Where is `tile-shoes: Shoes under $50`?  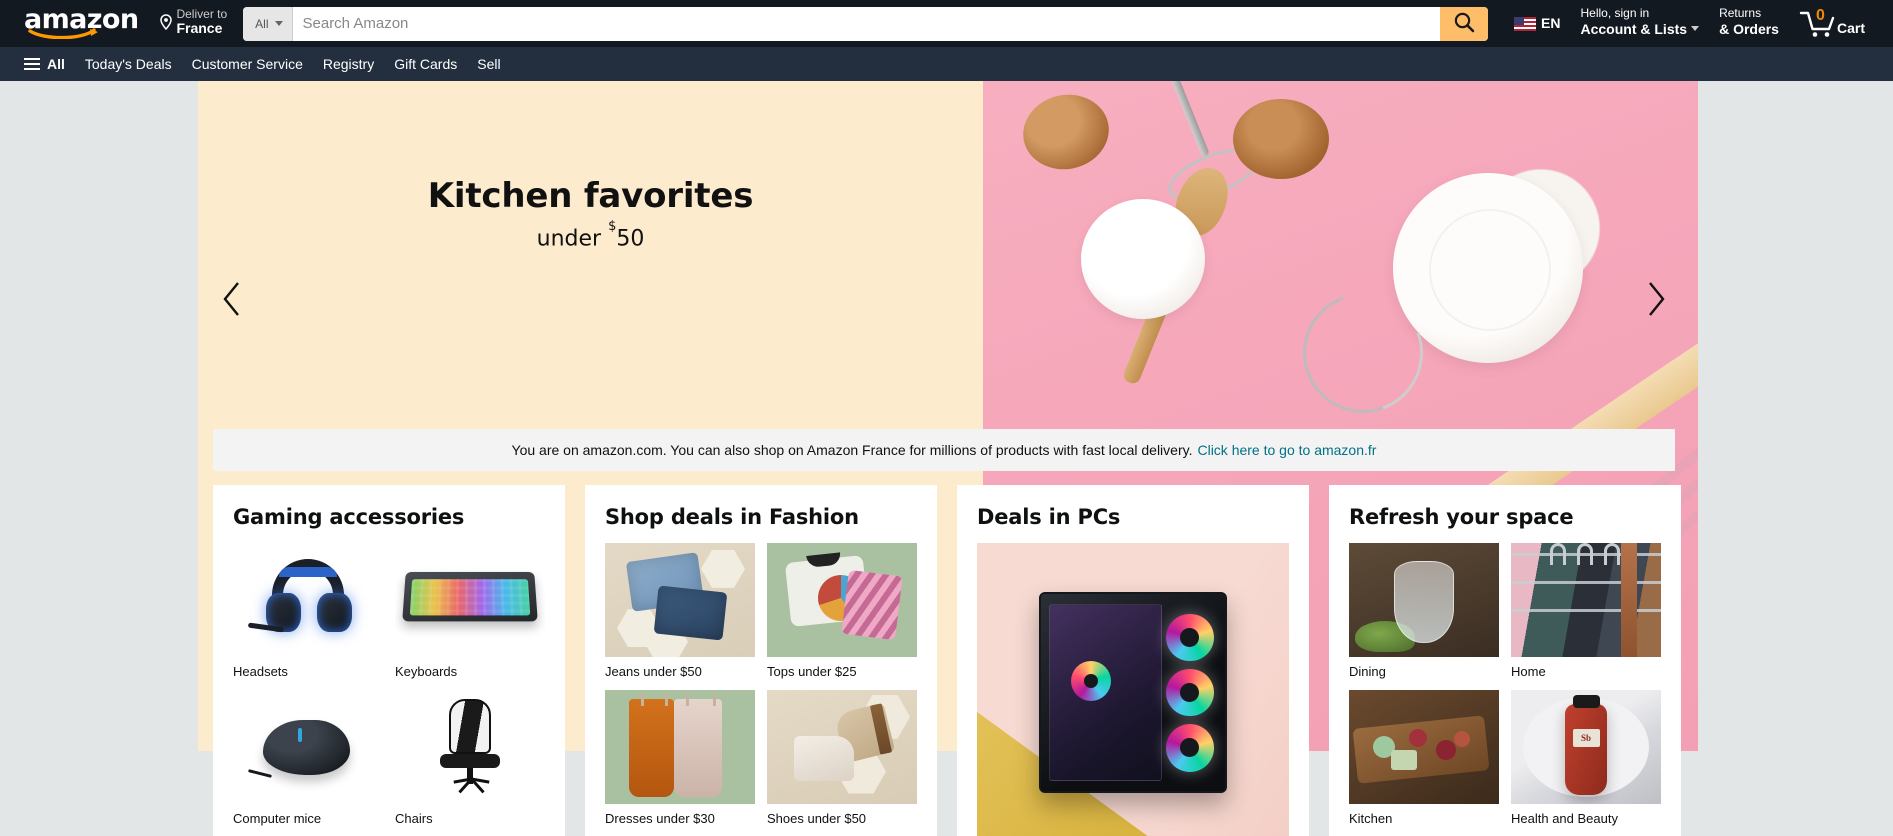 tile-shoes: Shoes under $50 is located at coordinates (842, 758).